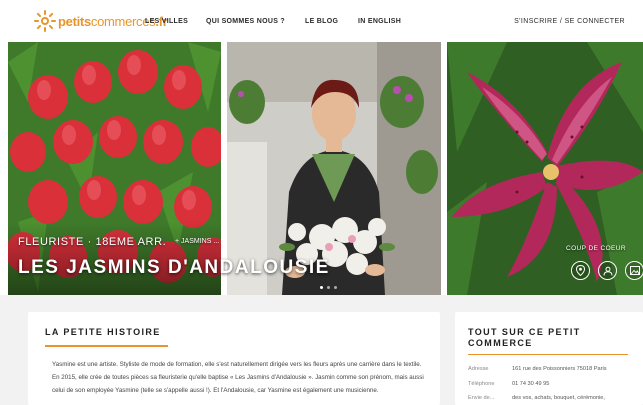 This screenshot has height=405, width=643. What do you see at coordinates (530, 384) in the screenshot?
I see `info-value: 01 74 30 49 95` at bounding box center [530, 384].